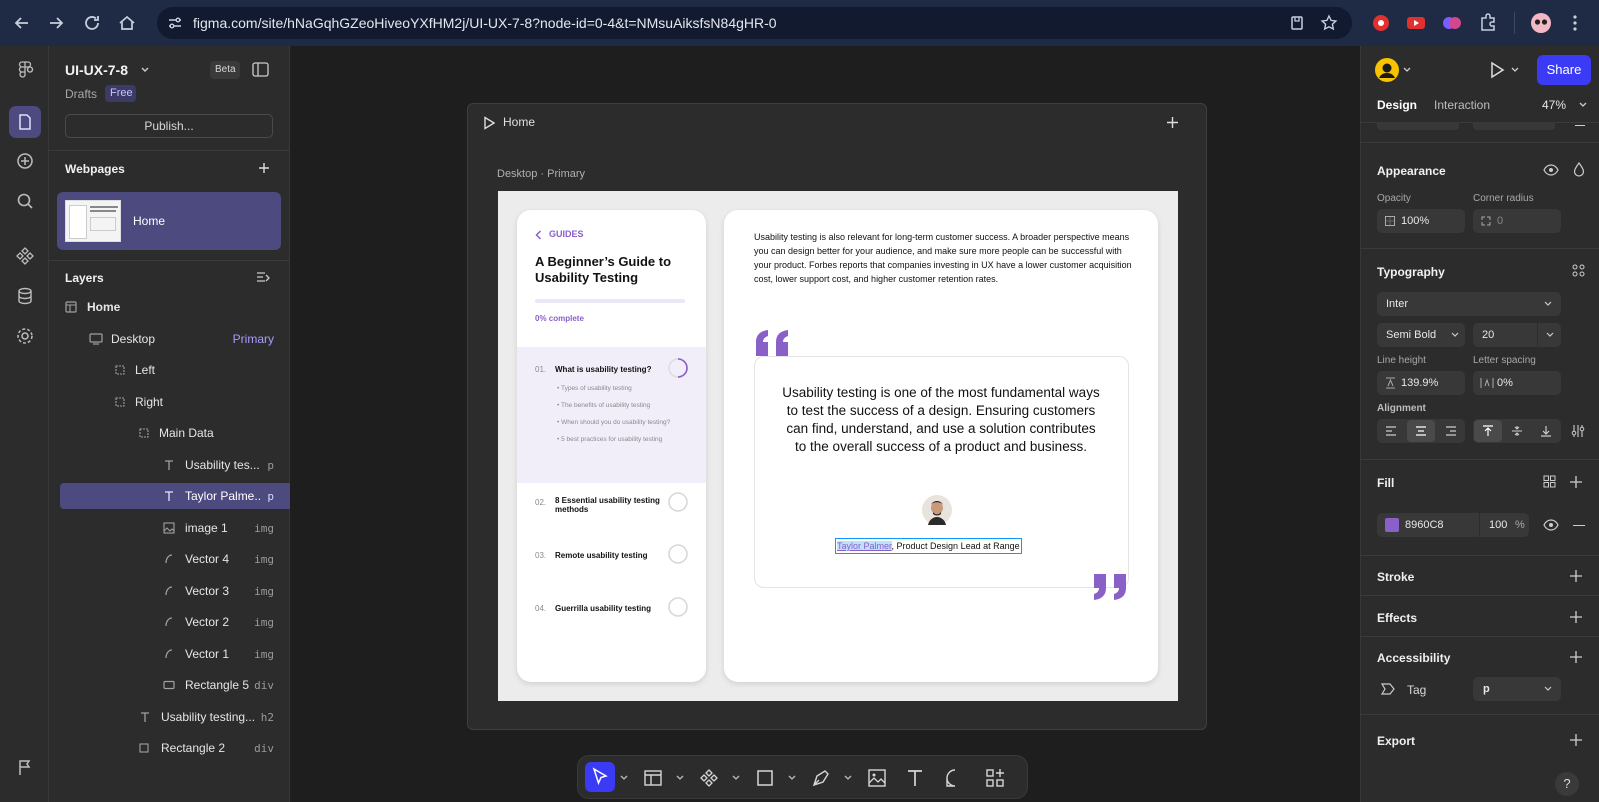 This screenshot has width=1599, height=802. Describe the element at coordinates (653, 778) in the screenshot. I see `layout-tool-icon` at that location.